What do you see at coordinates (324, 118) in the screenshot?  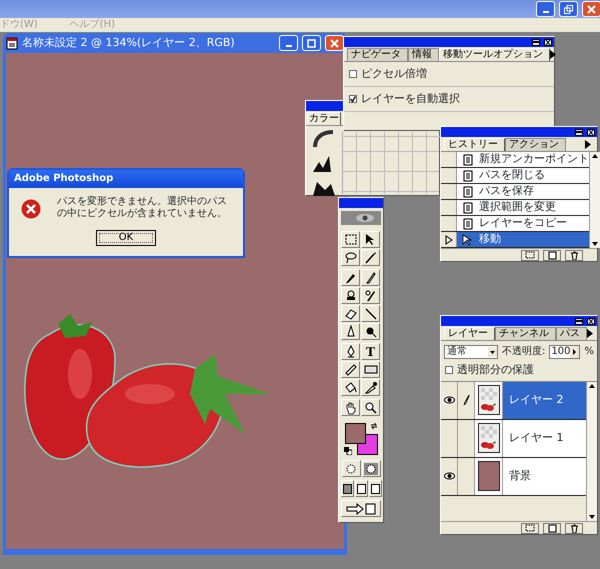 I see `panel-tab: カラー` at bounding box center [324, 118].